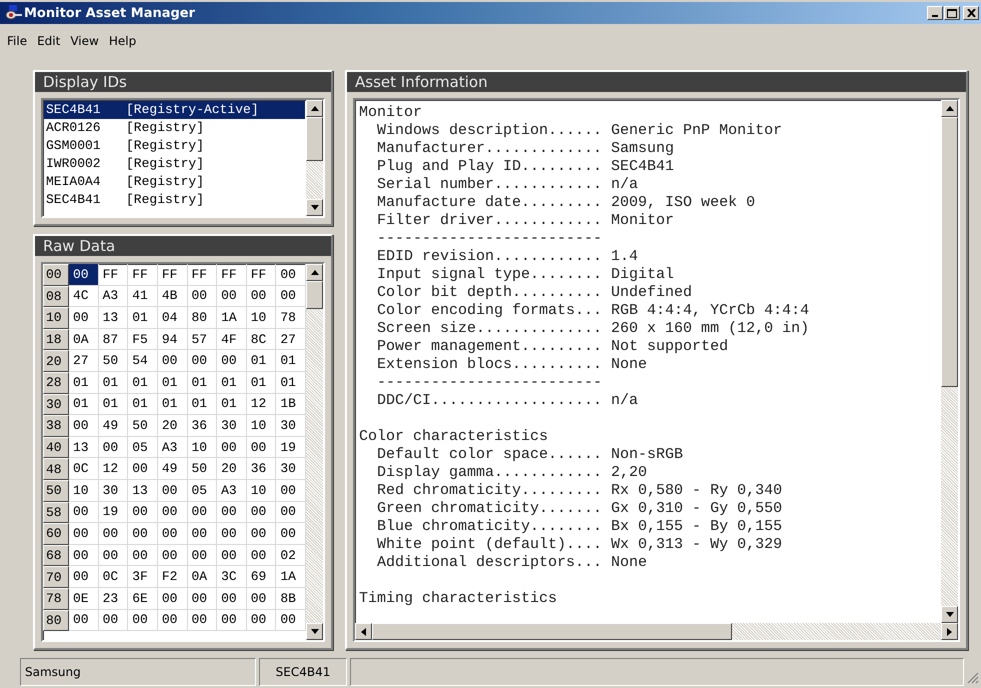 This screenshot has width=981, height=688. What do you see at coordinates (261, 469) in the screenshot?
I see `hex-cell: 36` at bounding box center [261, 469].